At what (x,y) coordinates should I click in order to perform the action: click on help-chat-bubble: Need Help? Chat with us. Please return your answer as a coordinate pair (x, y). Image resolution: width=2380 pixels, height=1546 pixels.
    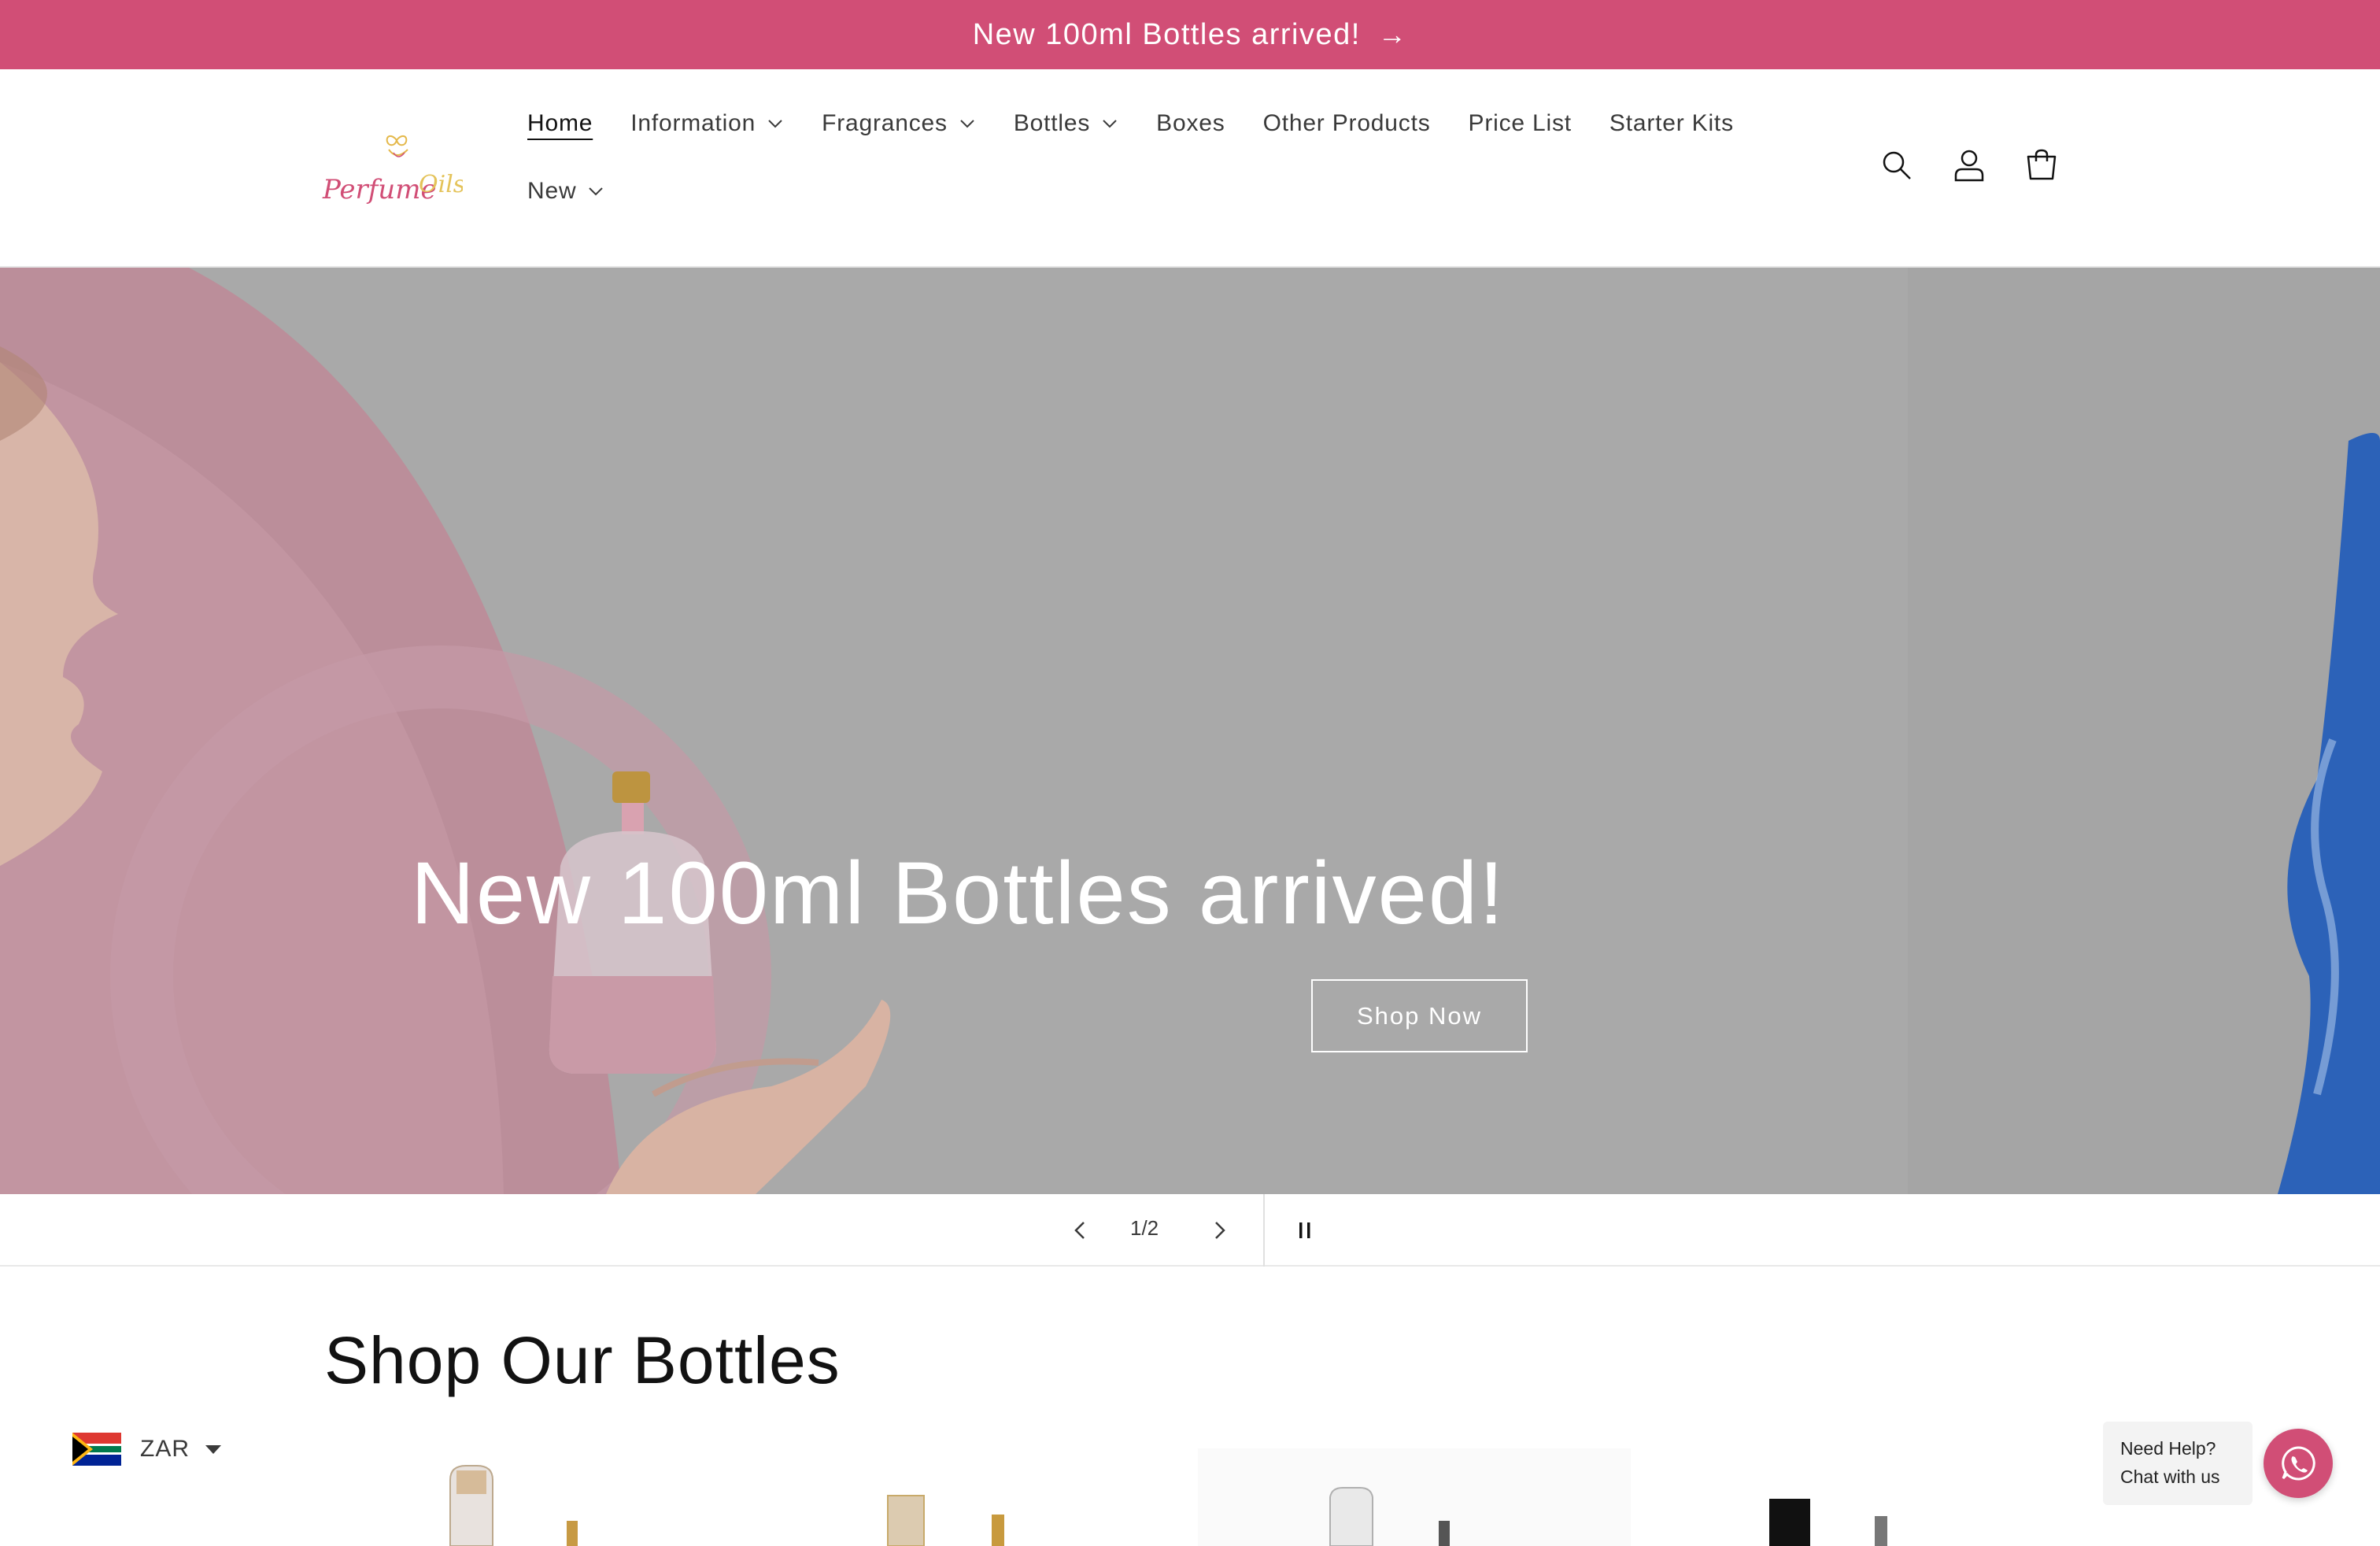
    Looking at the image, I should click on (2177, 1463).